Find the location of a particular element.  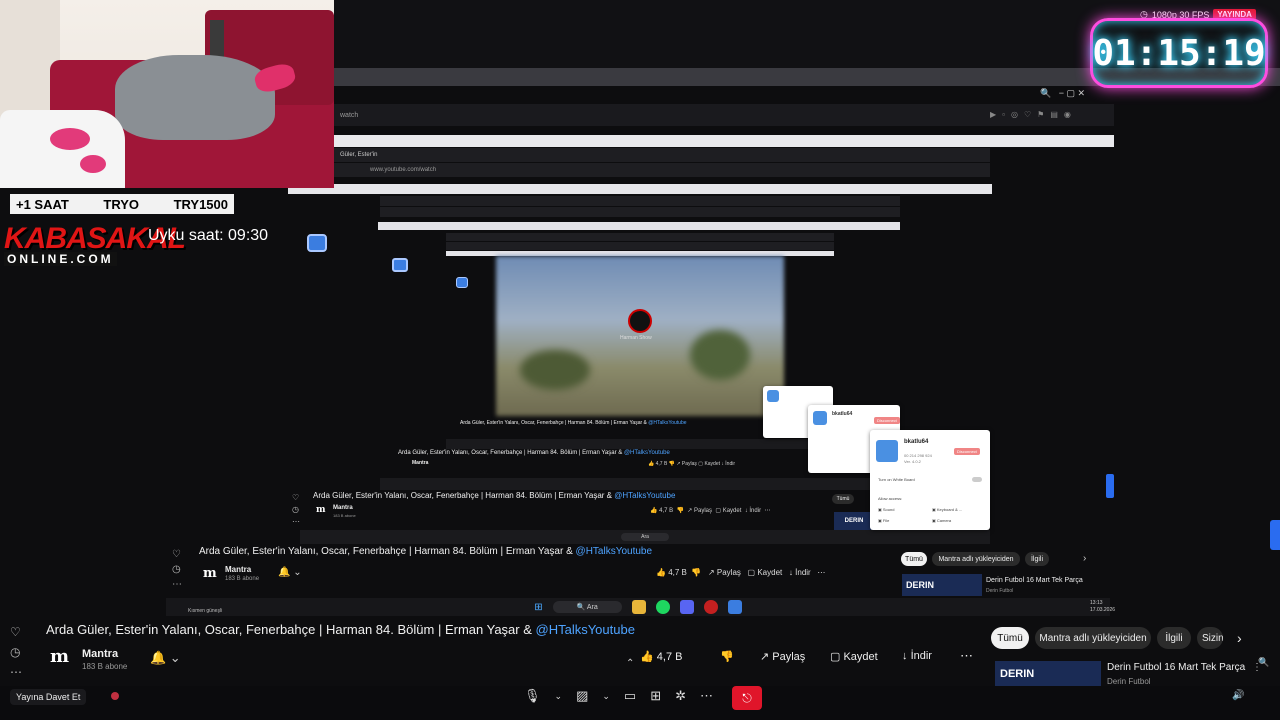

right-side-handle is located at coordinates (1275, 535).